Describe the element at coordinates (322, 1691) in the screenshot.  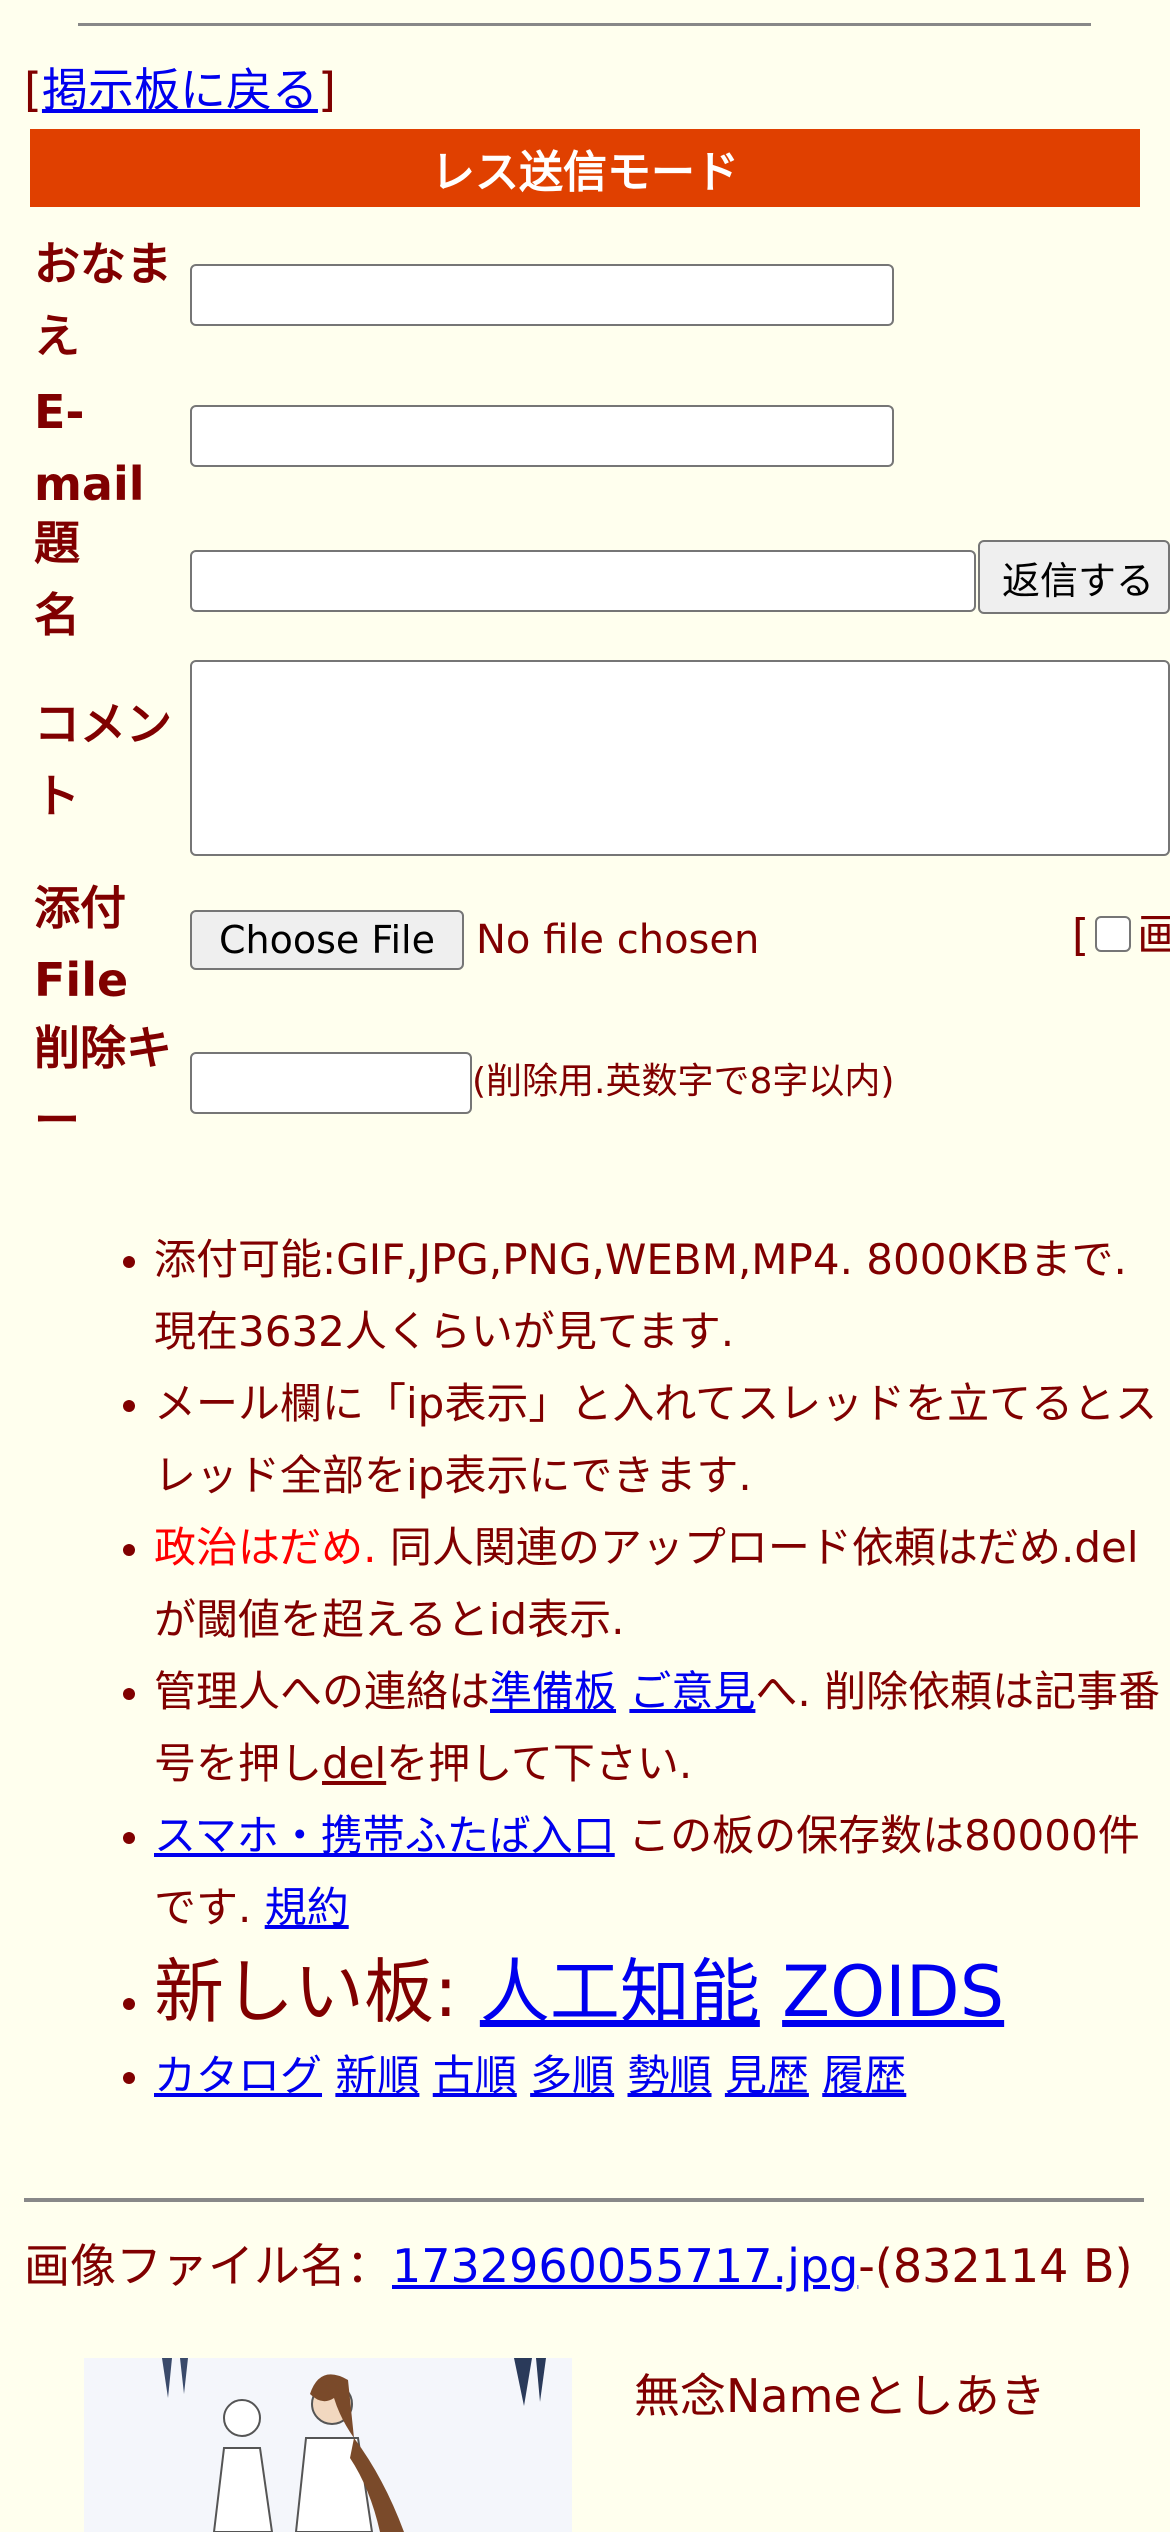
I see `note-contact-text: 管理人への連絡は` at that location.